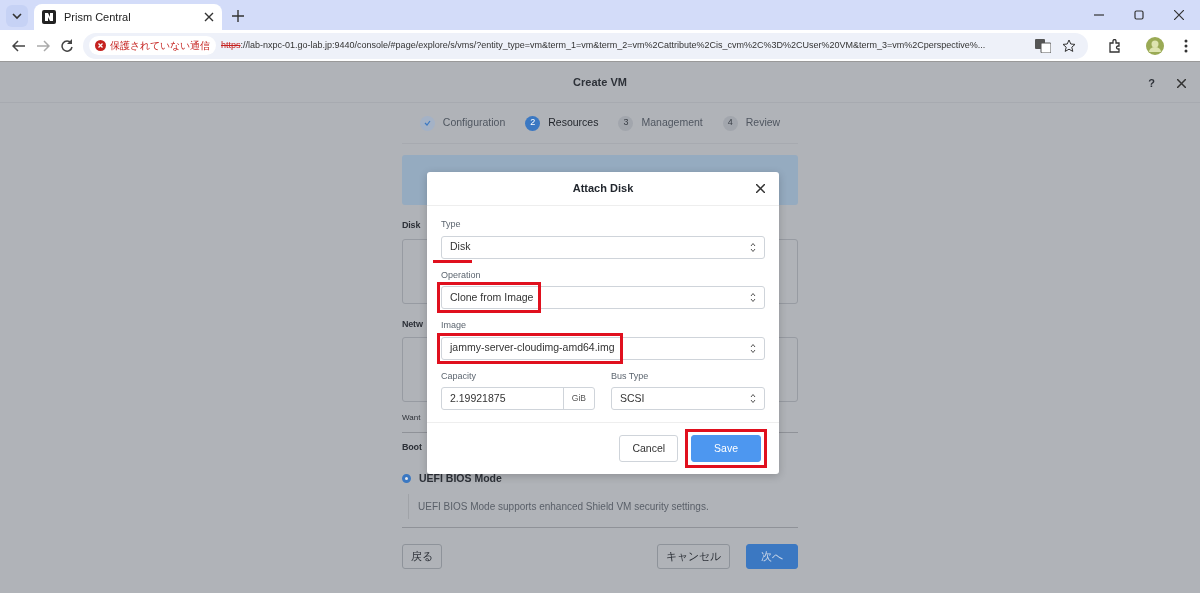 This screenshot has height=593, width=1200. What do you see at coordinates (98, 17) in the screenshot?
I see `tab-title: Prism Central` at bounding box center [98, 17].